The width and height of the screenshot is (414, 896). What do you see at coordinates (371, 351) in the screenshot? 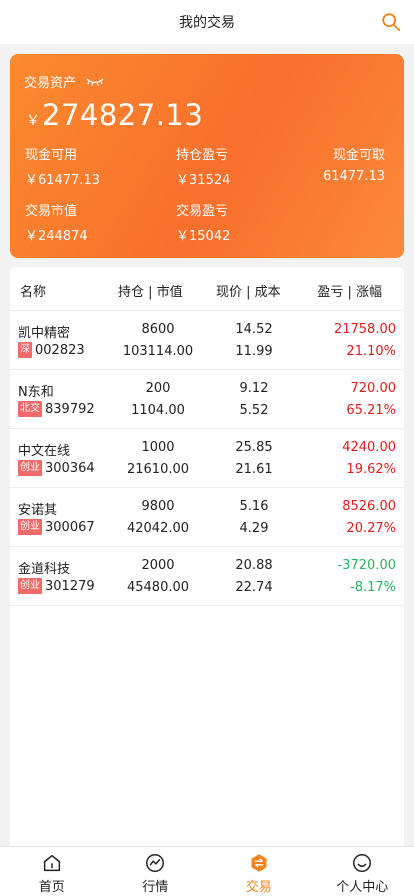
I see `pnl-percent: 21.10%` at bounding box center [371, 351].